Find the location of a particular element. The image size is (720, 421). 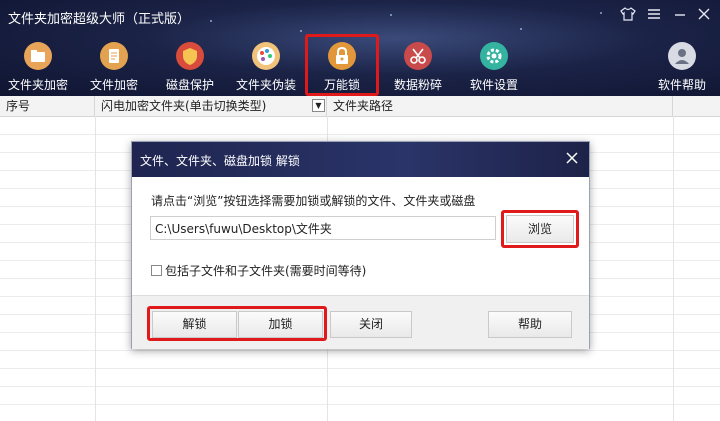

window-title: 文件夹加密超级大师（正式版） is located at coordinates (99, 19).